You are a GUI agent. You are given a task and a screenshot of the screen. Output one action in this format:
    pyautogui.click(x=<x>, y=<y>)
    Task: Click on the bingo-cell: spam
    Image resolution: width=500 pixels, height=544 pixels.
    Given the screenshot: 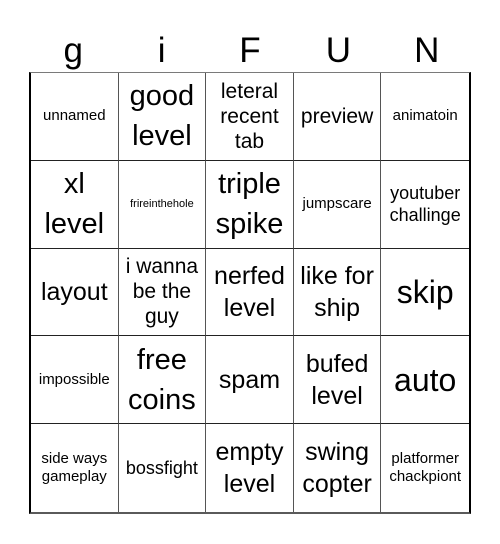 What is the action you would take?
    pyautogui.click(x=250, y=380)
    